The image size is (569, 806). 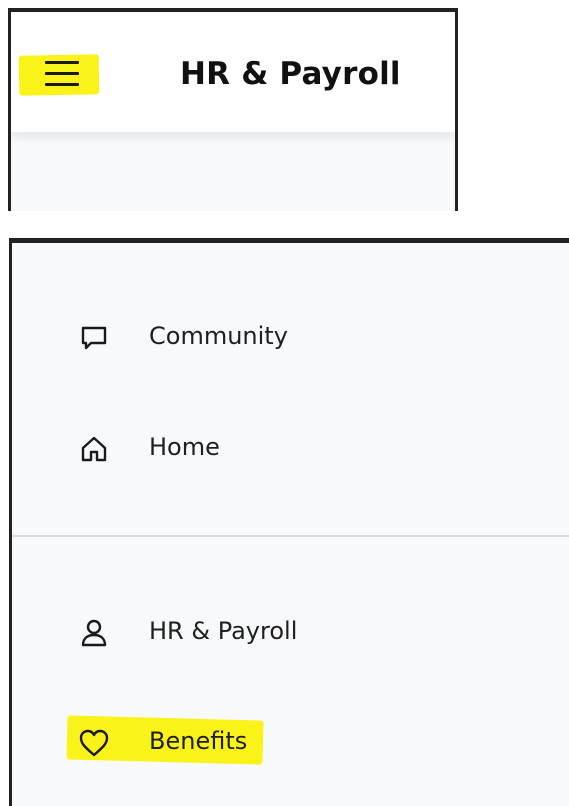 I want to click on menu-divider, so click(x=290, y=536).